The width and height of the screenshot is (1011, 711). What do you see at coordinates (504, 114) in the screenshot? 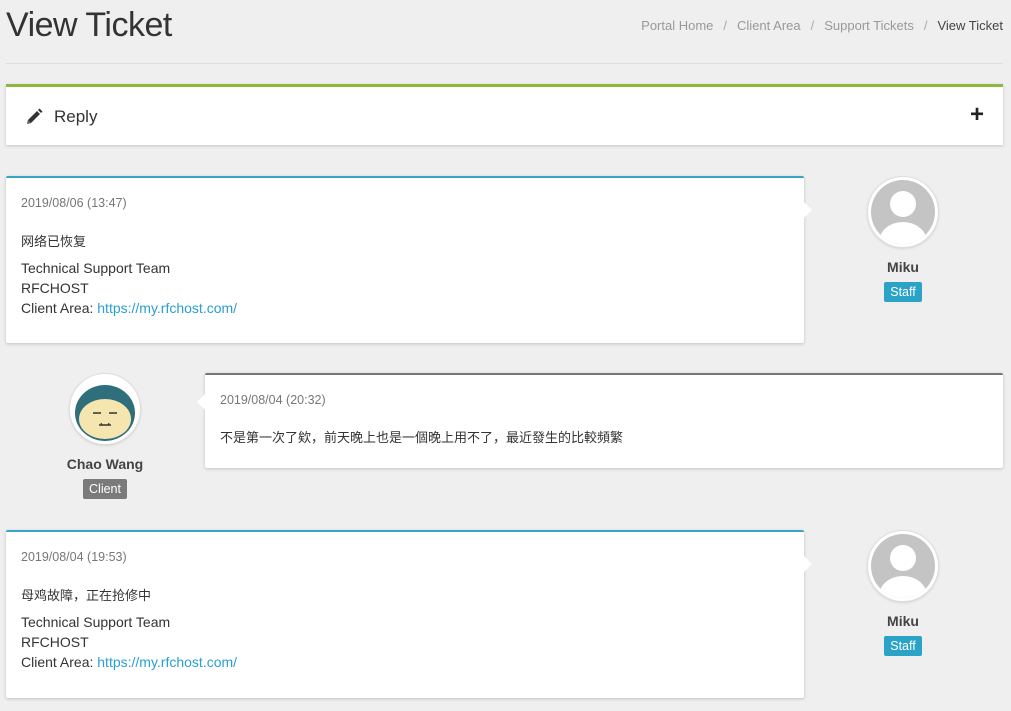
I see `reply-panel: Reply +` at bounding box center [504, 114].